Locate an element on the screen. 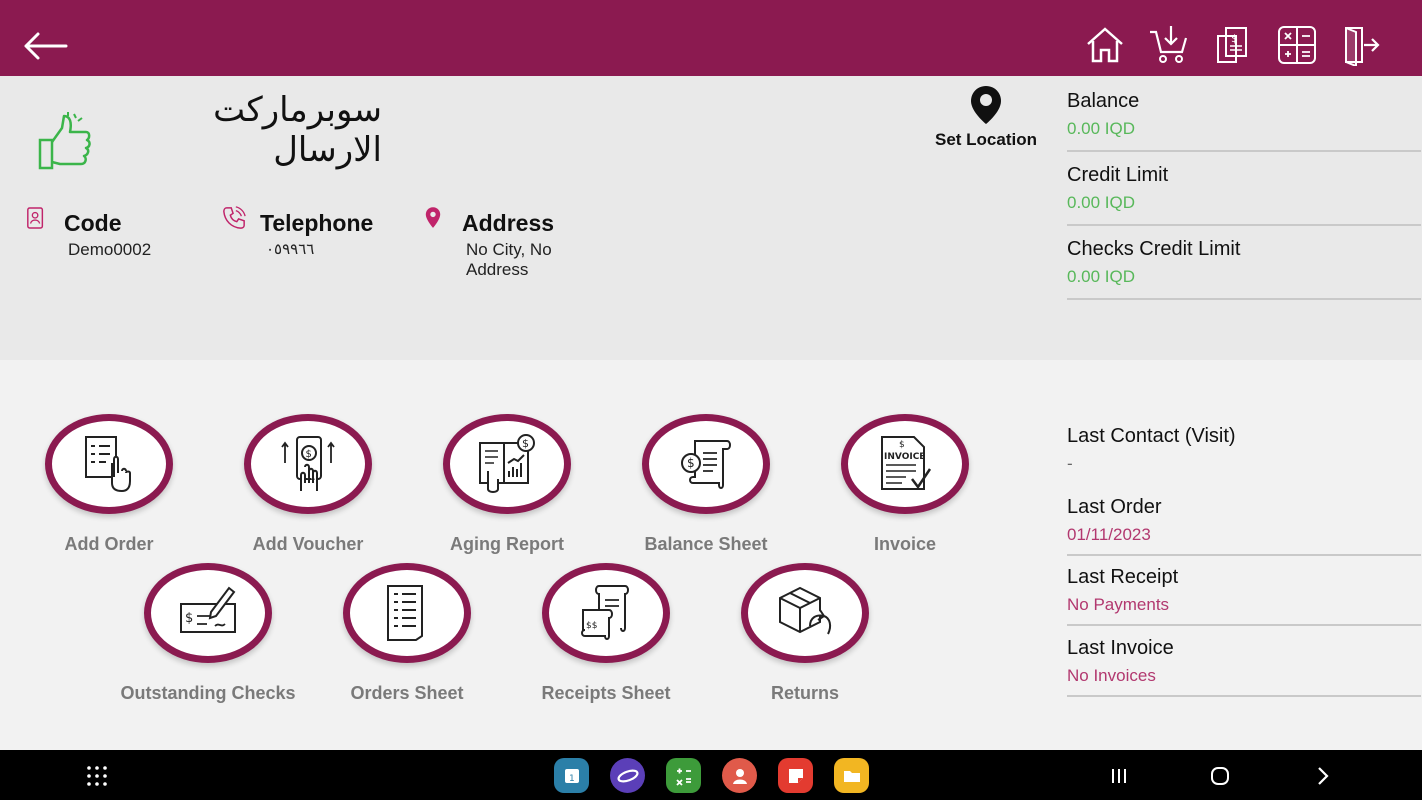  mobile-payment-icon: $ is located at coordinates (308, 463).